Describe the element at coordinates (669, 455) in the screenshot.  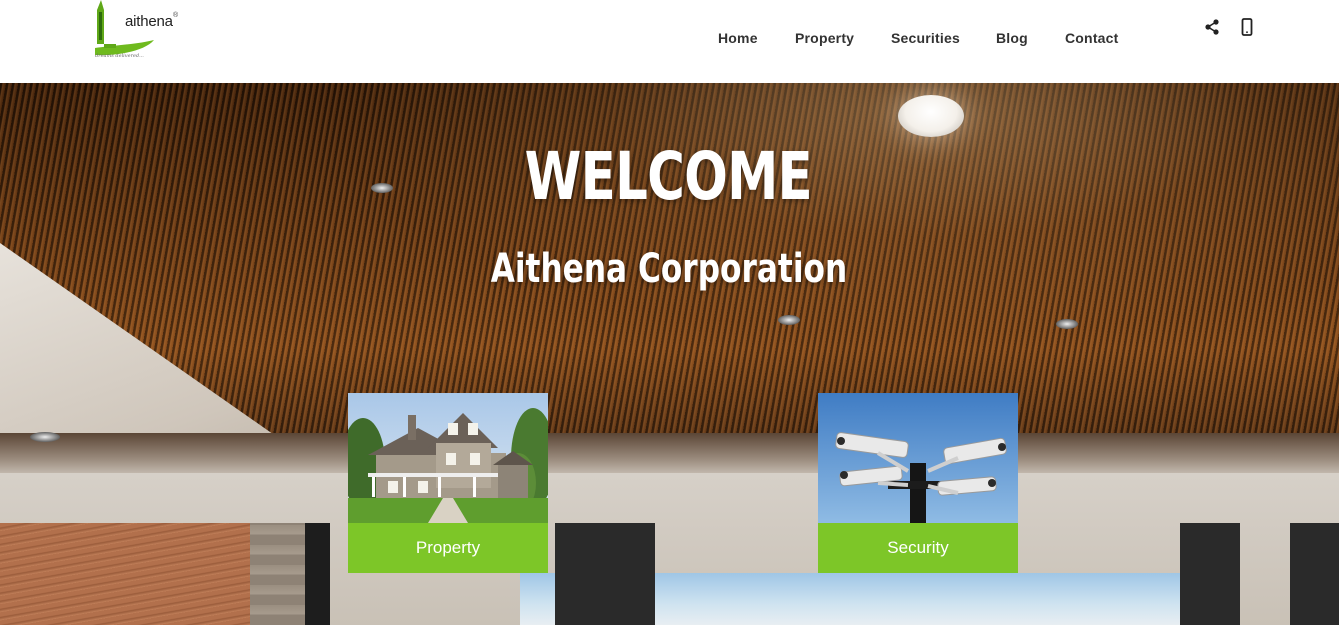
I see `ceiling-beam` at that location.